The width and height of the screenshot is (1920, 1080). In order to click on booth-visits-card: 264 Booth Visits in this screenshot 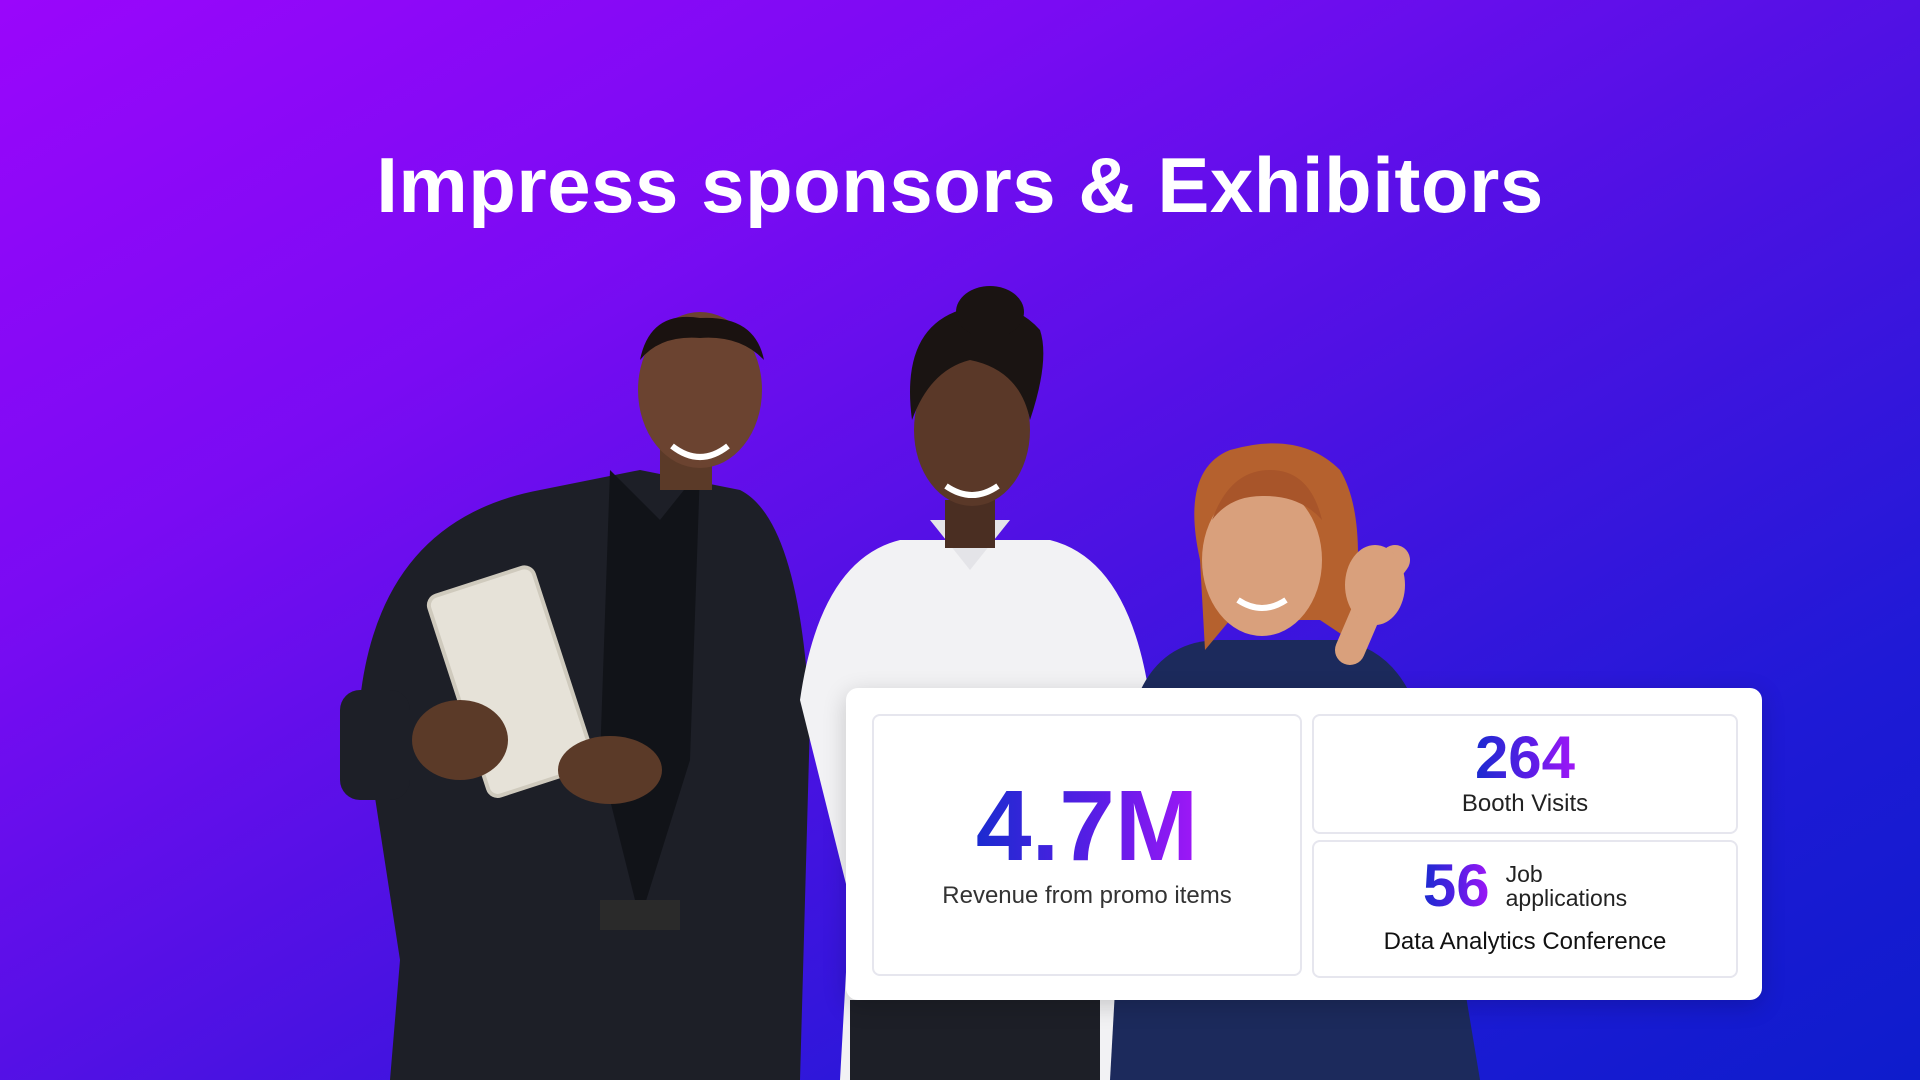, I will do `click(1525, 774)`.